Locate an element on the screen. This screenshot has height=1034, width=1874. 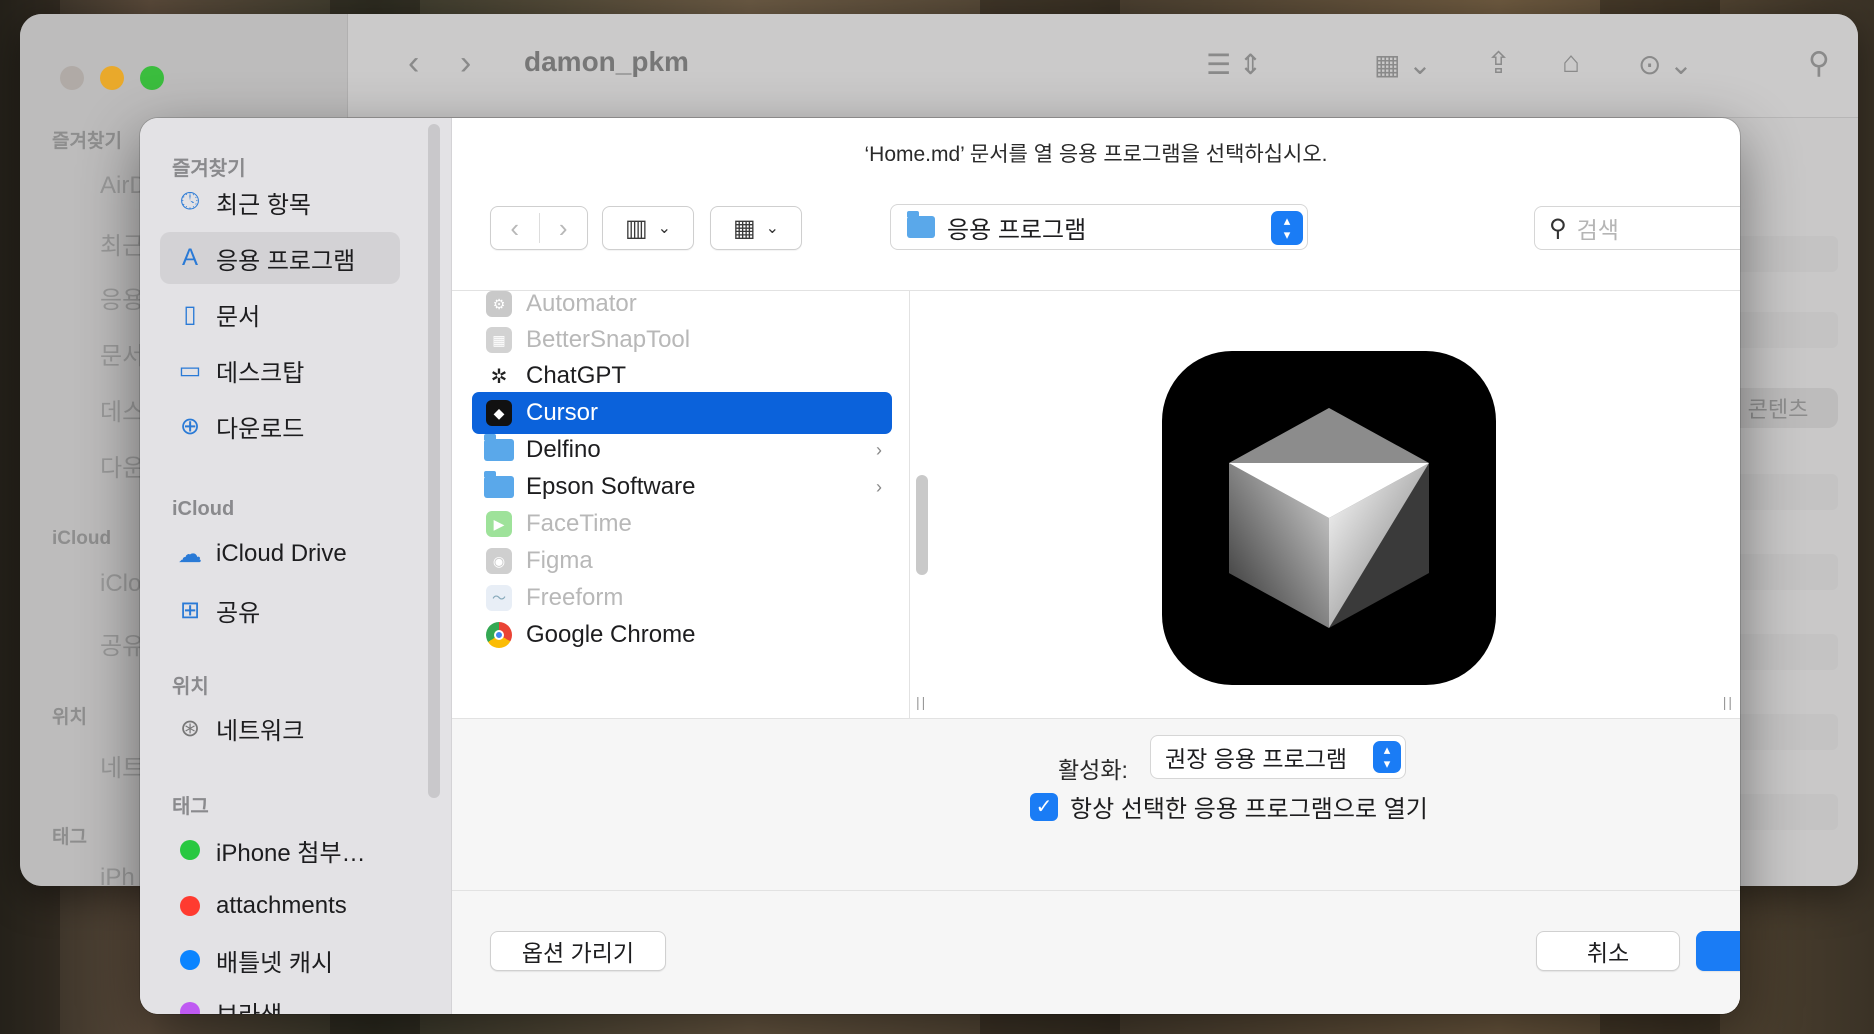
sidebar-item-icloud-drive: ☁︎ iCloud Drive is located at coordinates (280, 554).